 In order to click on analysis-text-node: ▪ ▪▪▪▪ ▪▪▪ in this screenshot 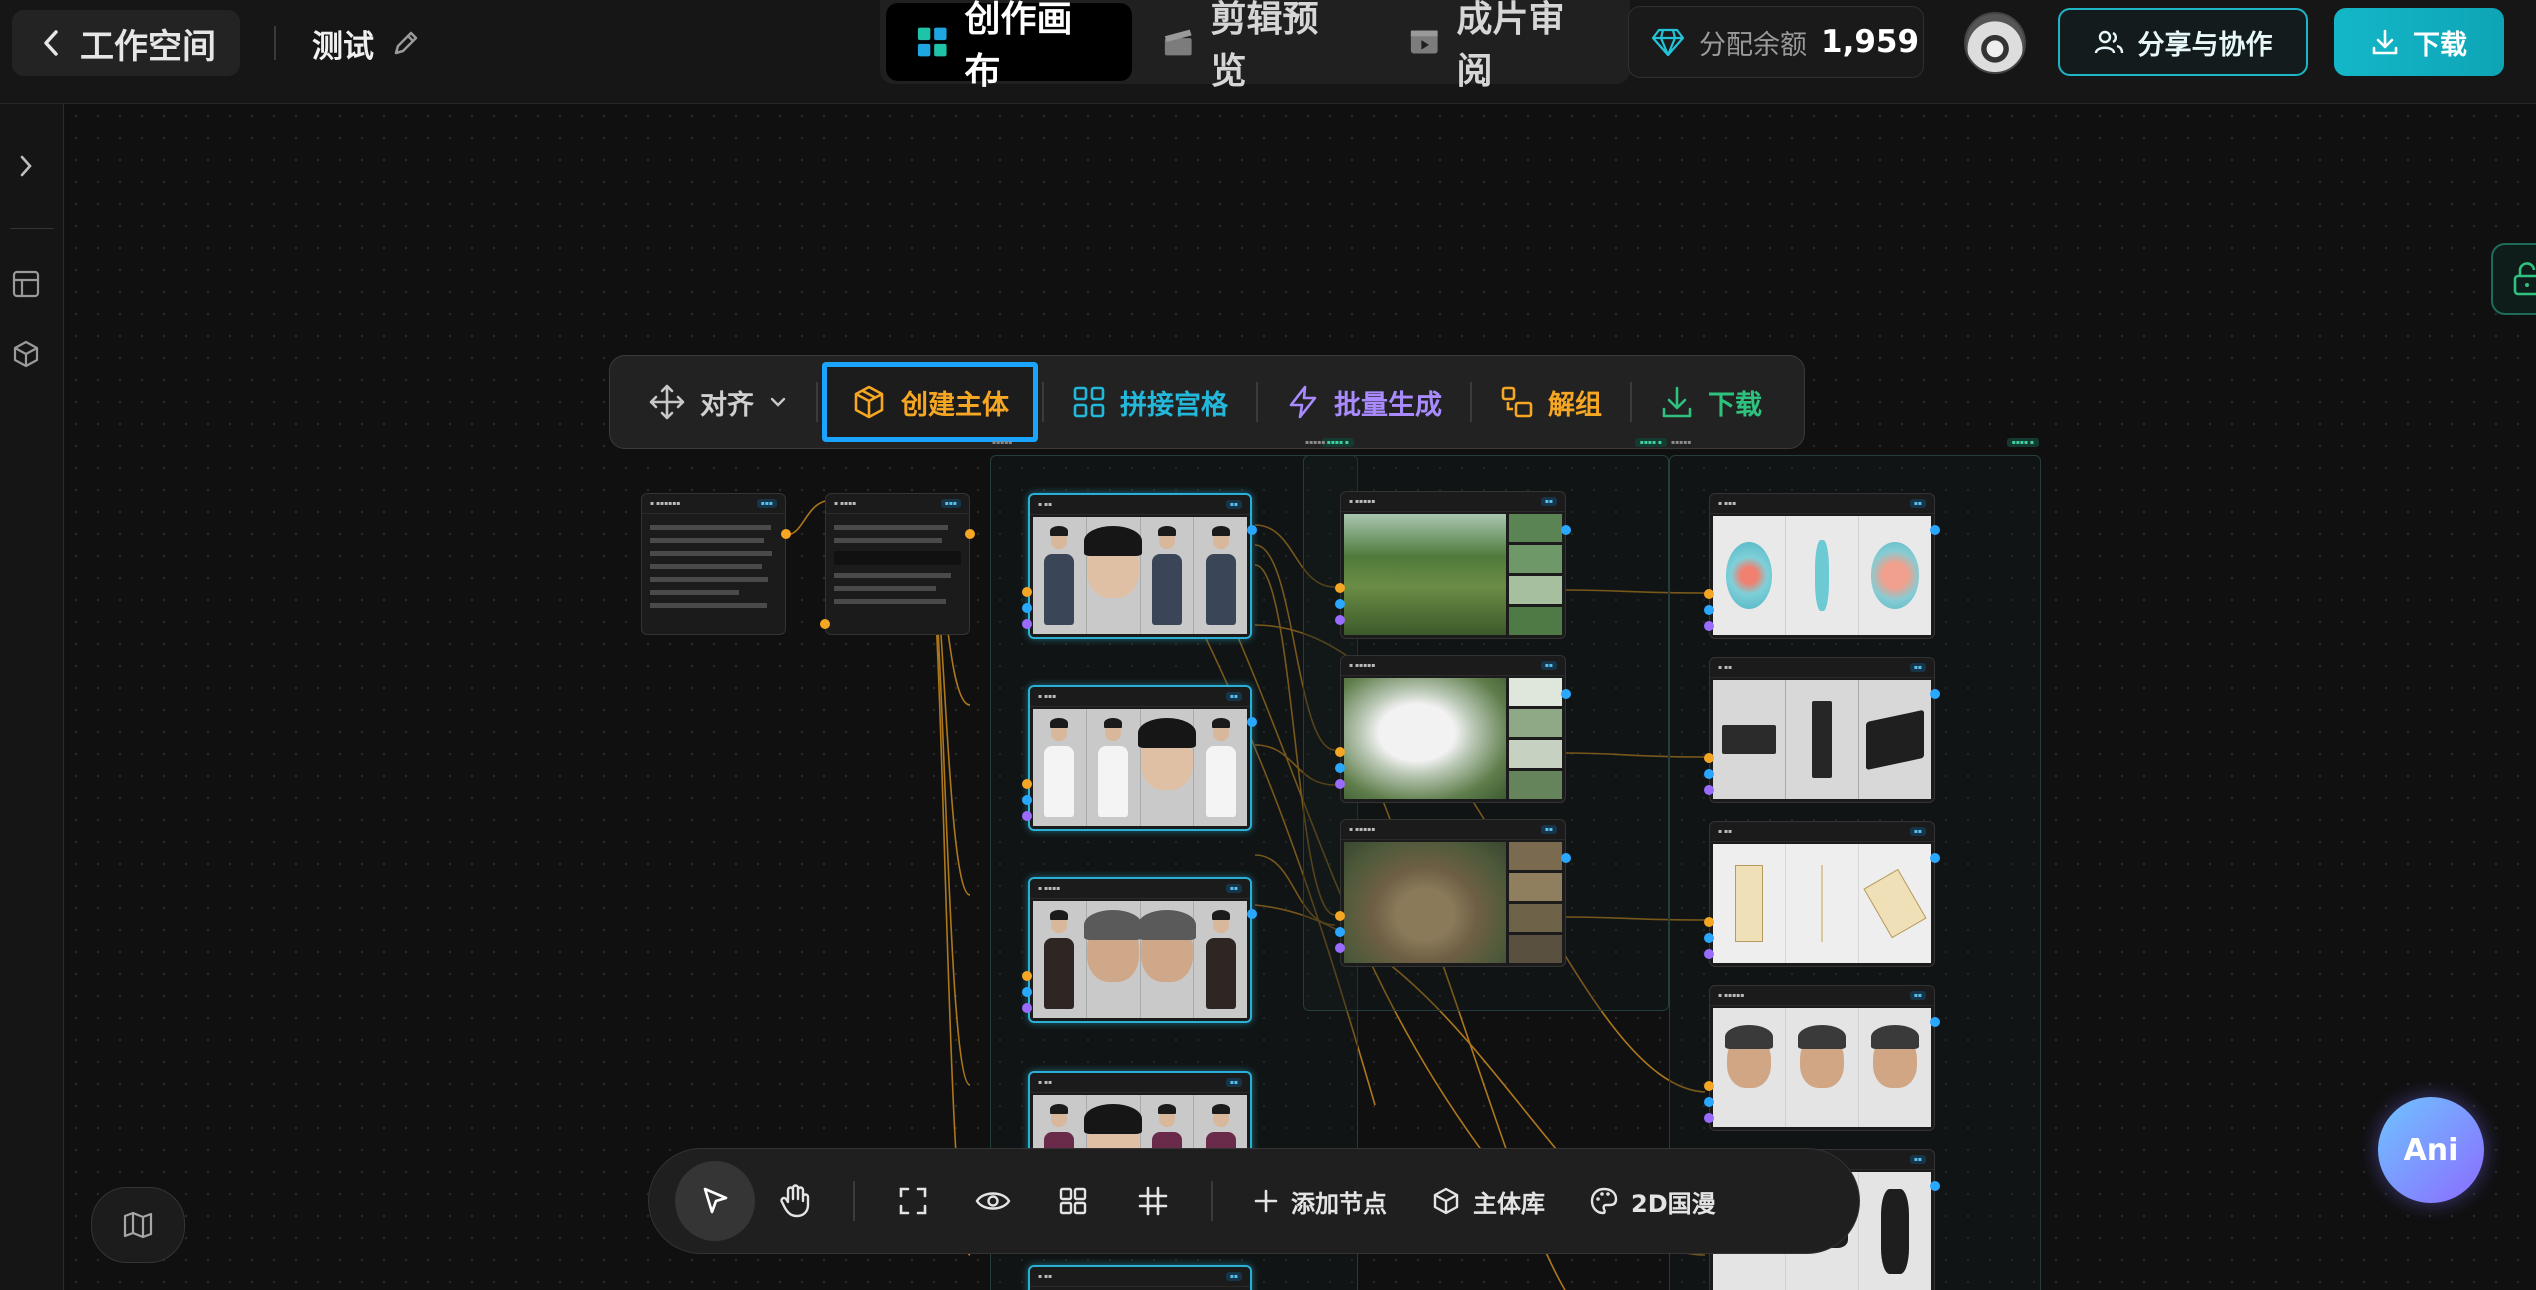, I will do `click(897, 564)`.